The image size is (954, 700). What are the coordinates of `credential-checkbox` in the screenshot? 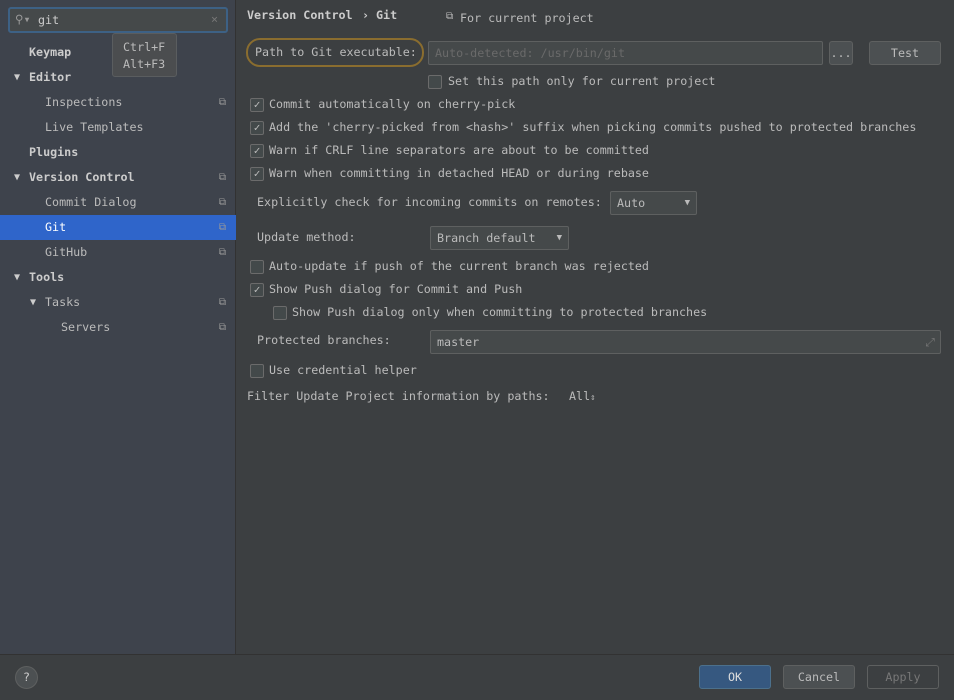 It's located at (257, 371).